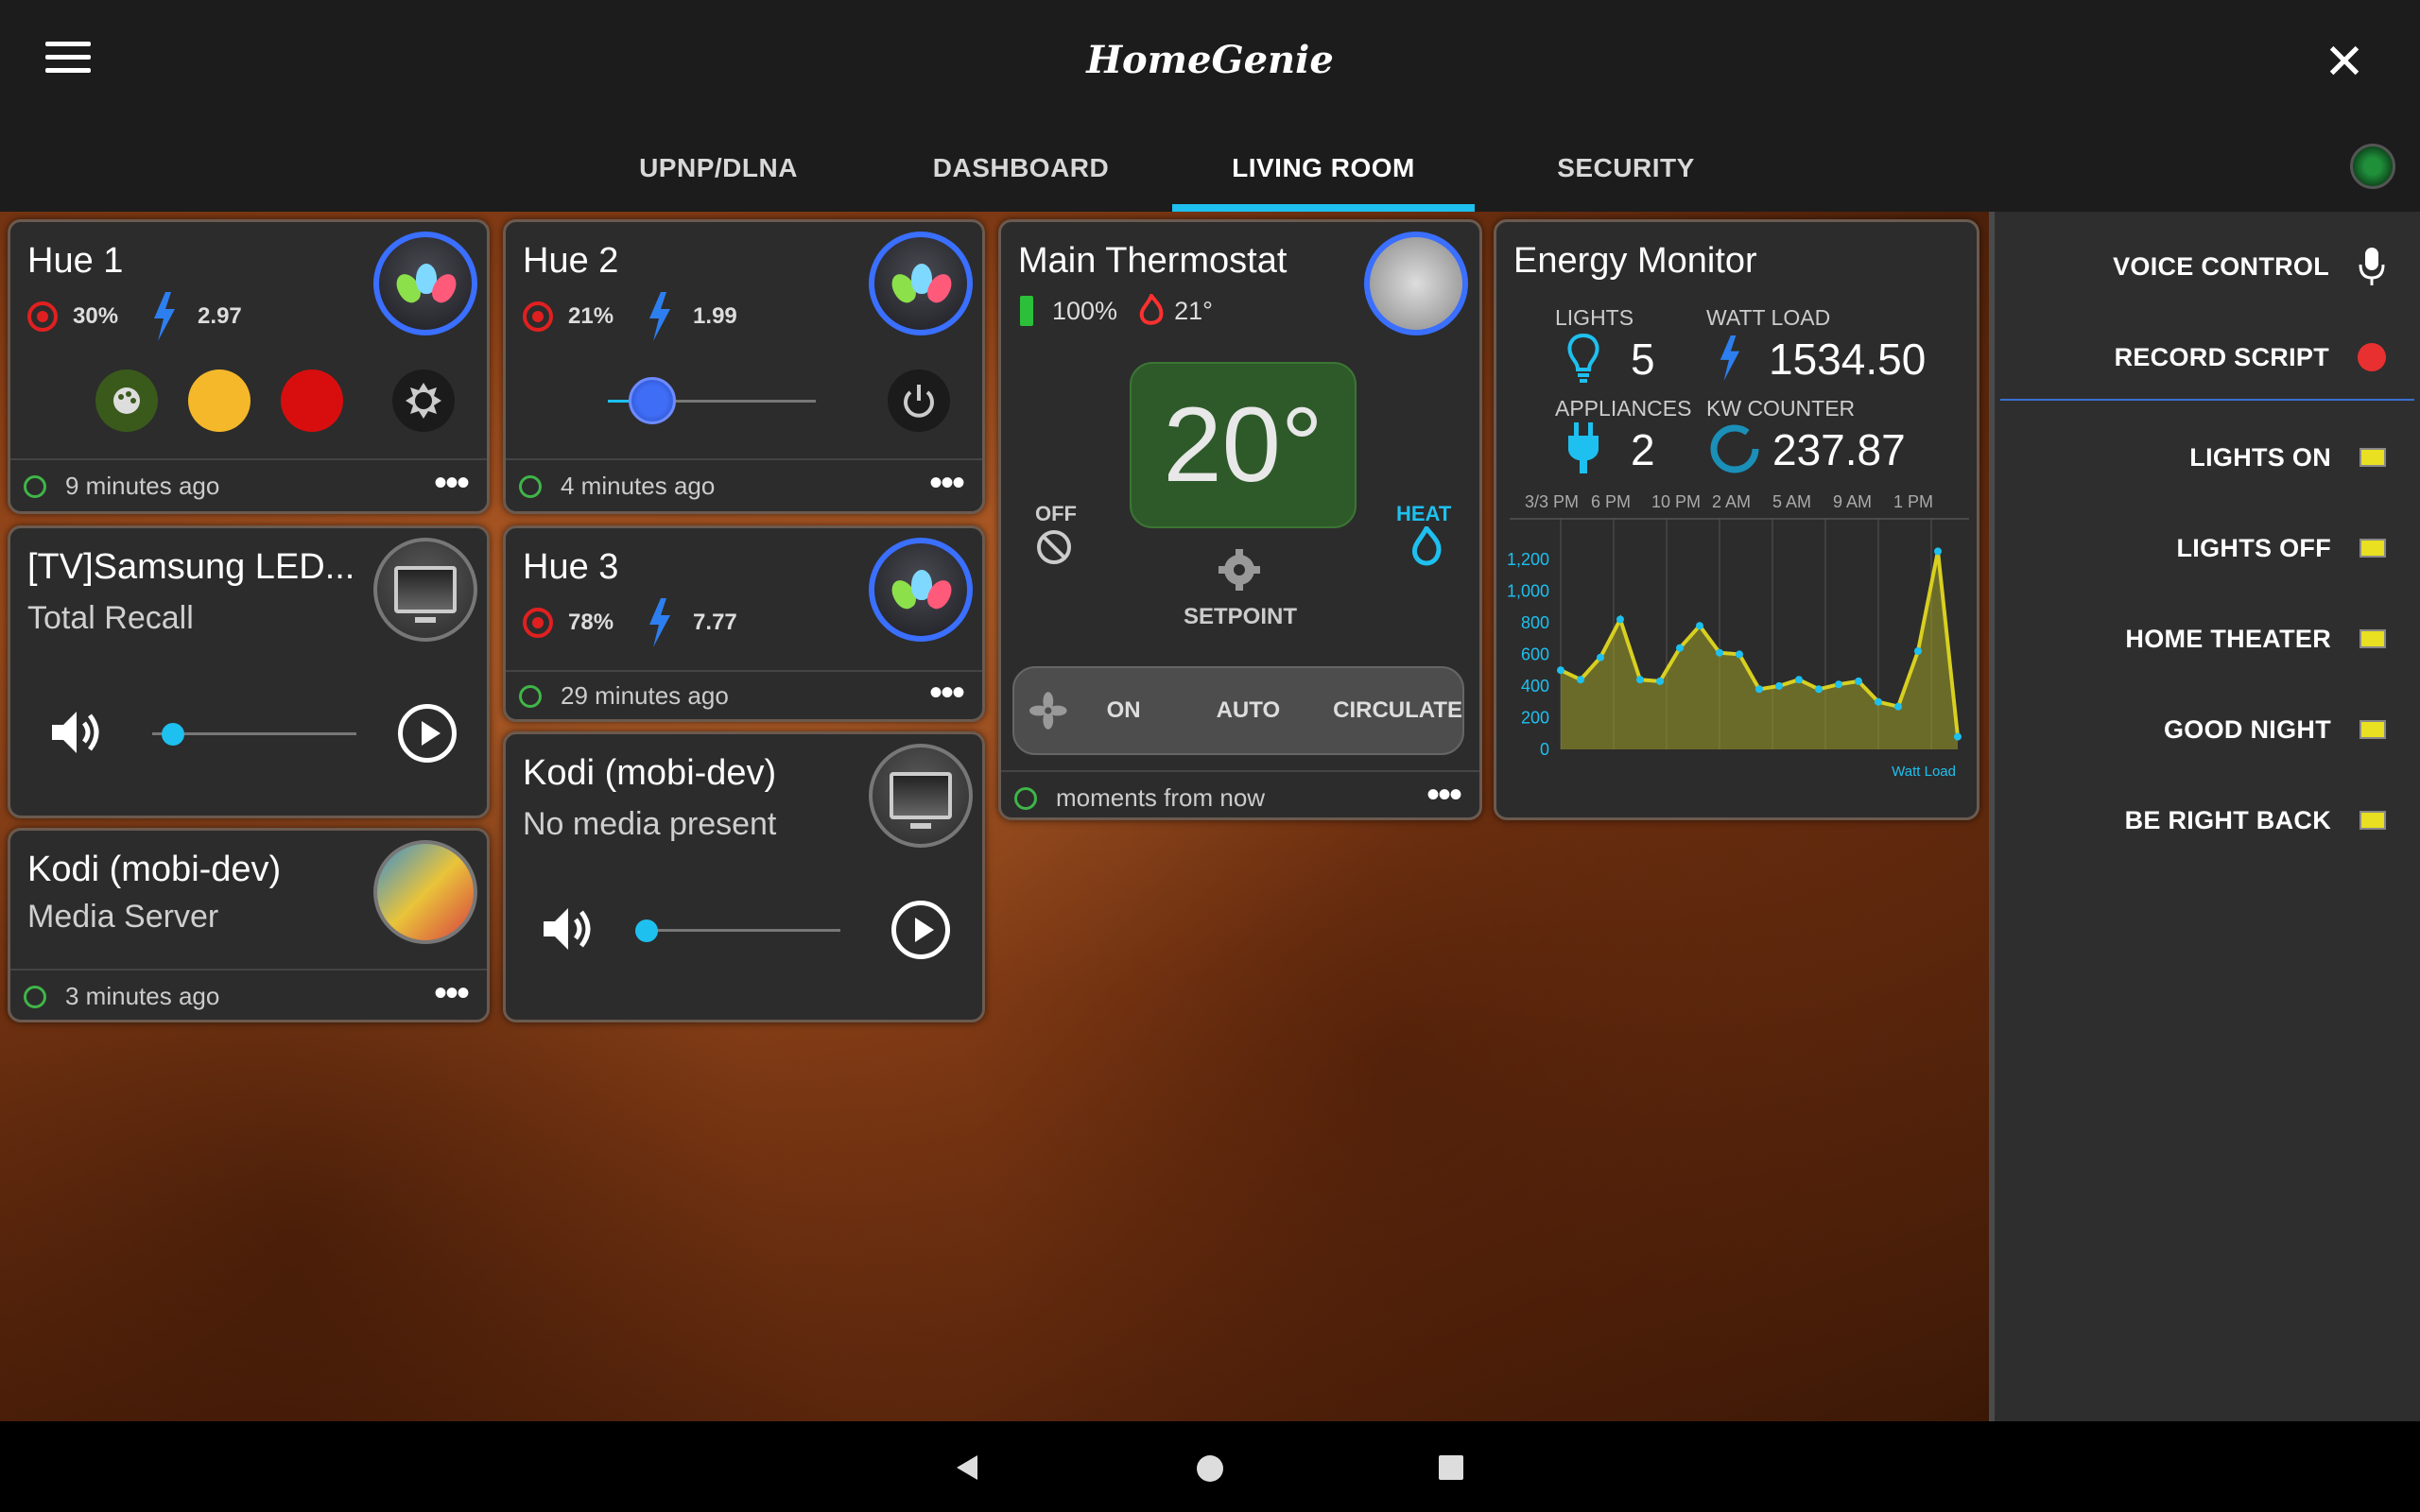 The image size is (2420, 1512). I want to click on setpoint-display: 20°, so click(1243, 445).